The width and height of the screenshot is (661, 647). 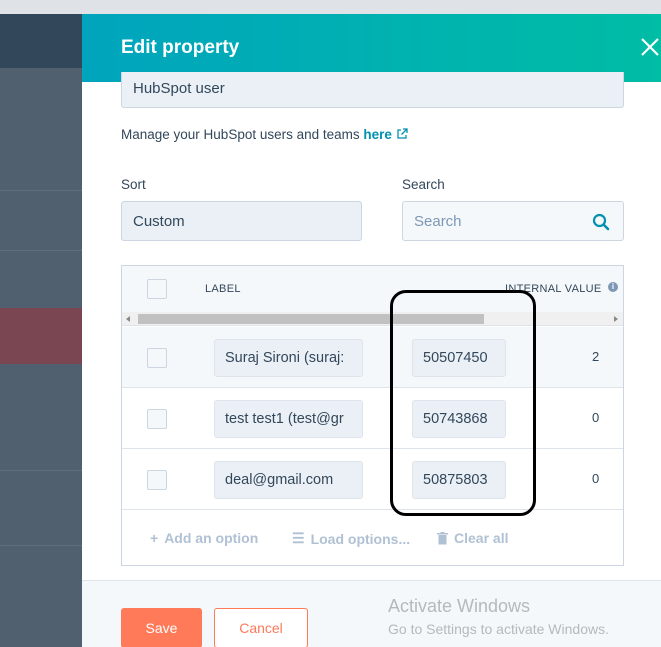 I want to click on info-icon: i, so click(x=613, y=287).